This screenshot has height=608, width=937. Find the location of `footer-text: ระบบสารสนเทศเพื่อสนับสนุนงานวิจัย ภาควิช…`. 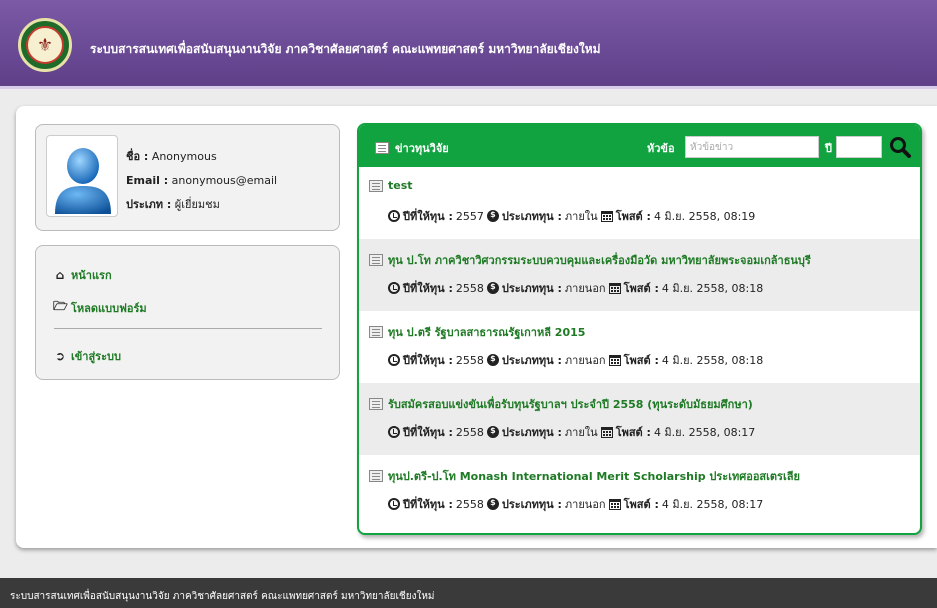

footer-text: ระบบสารสนเทศเพื่อสนับสนุนงานวิจัย ภาควิช… is located at coordinates (222, 596).